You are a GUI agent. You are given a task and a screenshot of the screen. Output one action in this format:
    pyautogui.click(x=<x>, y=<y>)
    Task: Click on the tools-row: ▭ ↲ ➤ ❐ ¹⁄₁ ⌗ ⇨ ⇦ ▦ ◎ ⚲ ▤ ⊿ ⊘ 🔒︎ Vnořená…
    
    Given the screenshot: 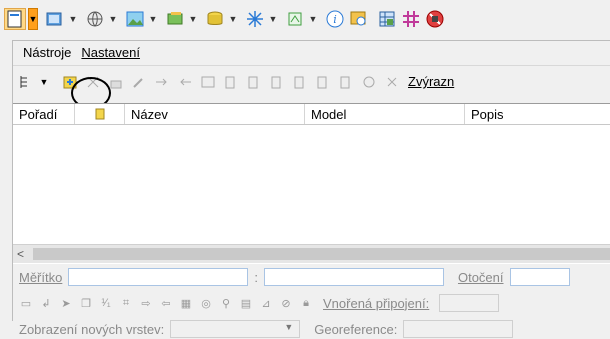 What is the action you would take?
    pyautogui.click(x=256, y=303)
    